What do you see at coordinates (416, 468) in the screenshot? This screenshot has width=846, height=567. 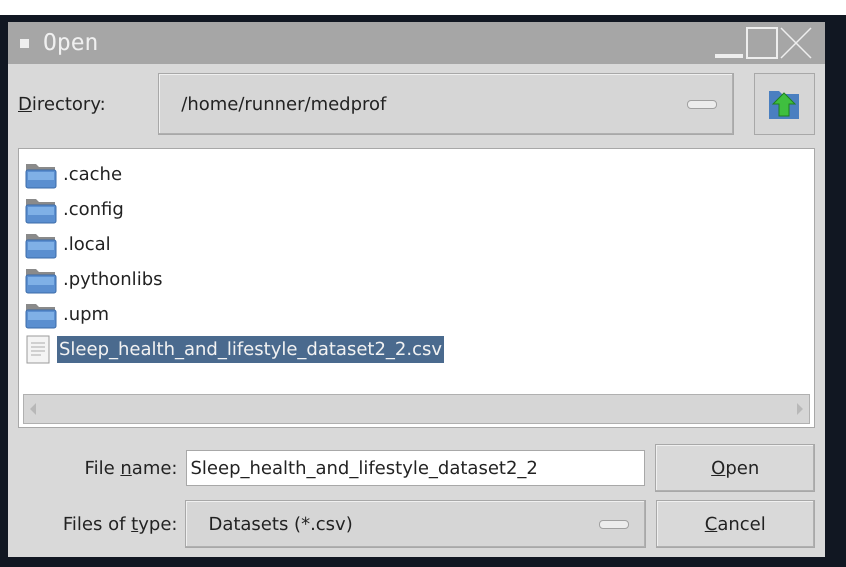 I see `file-name-field: Sleep_health_and_lifestyle_dataset2_2` at bounding box center [416, 468].